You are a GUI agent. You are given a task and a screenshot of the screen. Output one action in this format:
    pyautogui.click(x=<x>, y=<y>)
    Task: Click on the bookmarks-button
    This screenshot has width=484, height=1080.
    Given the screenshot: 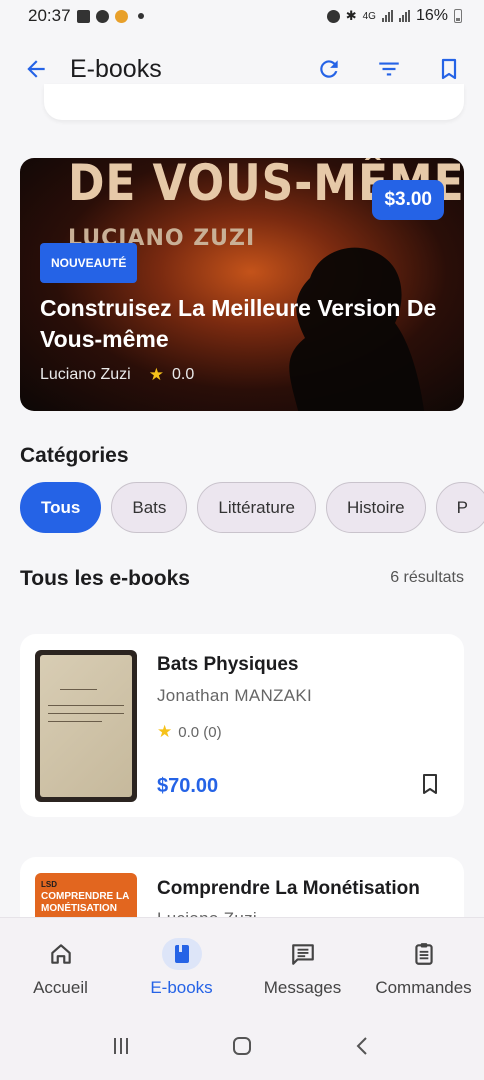 What is the action you would take?
    pyautogui.click(x=449, y=69)
    